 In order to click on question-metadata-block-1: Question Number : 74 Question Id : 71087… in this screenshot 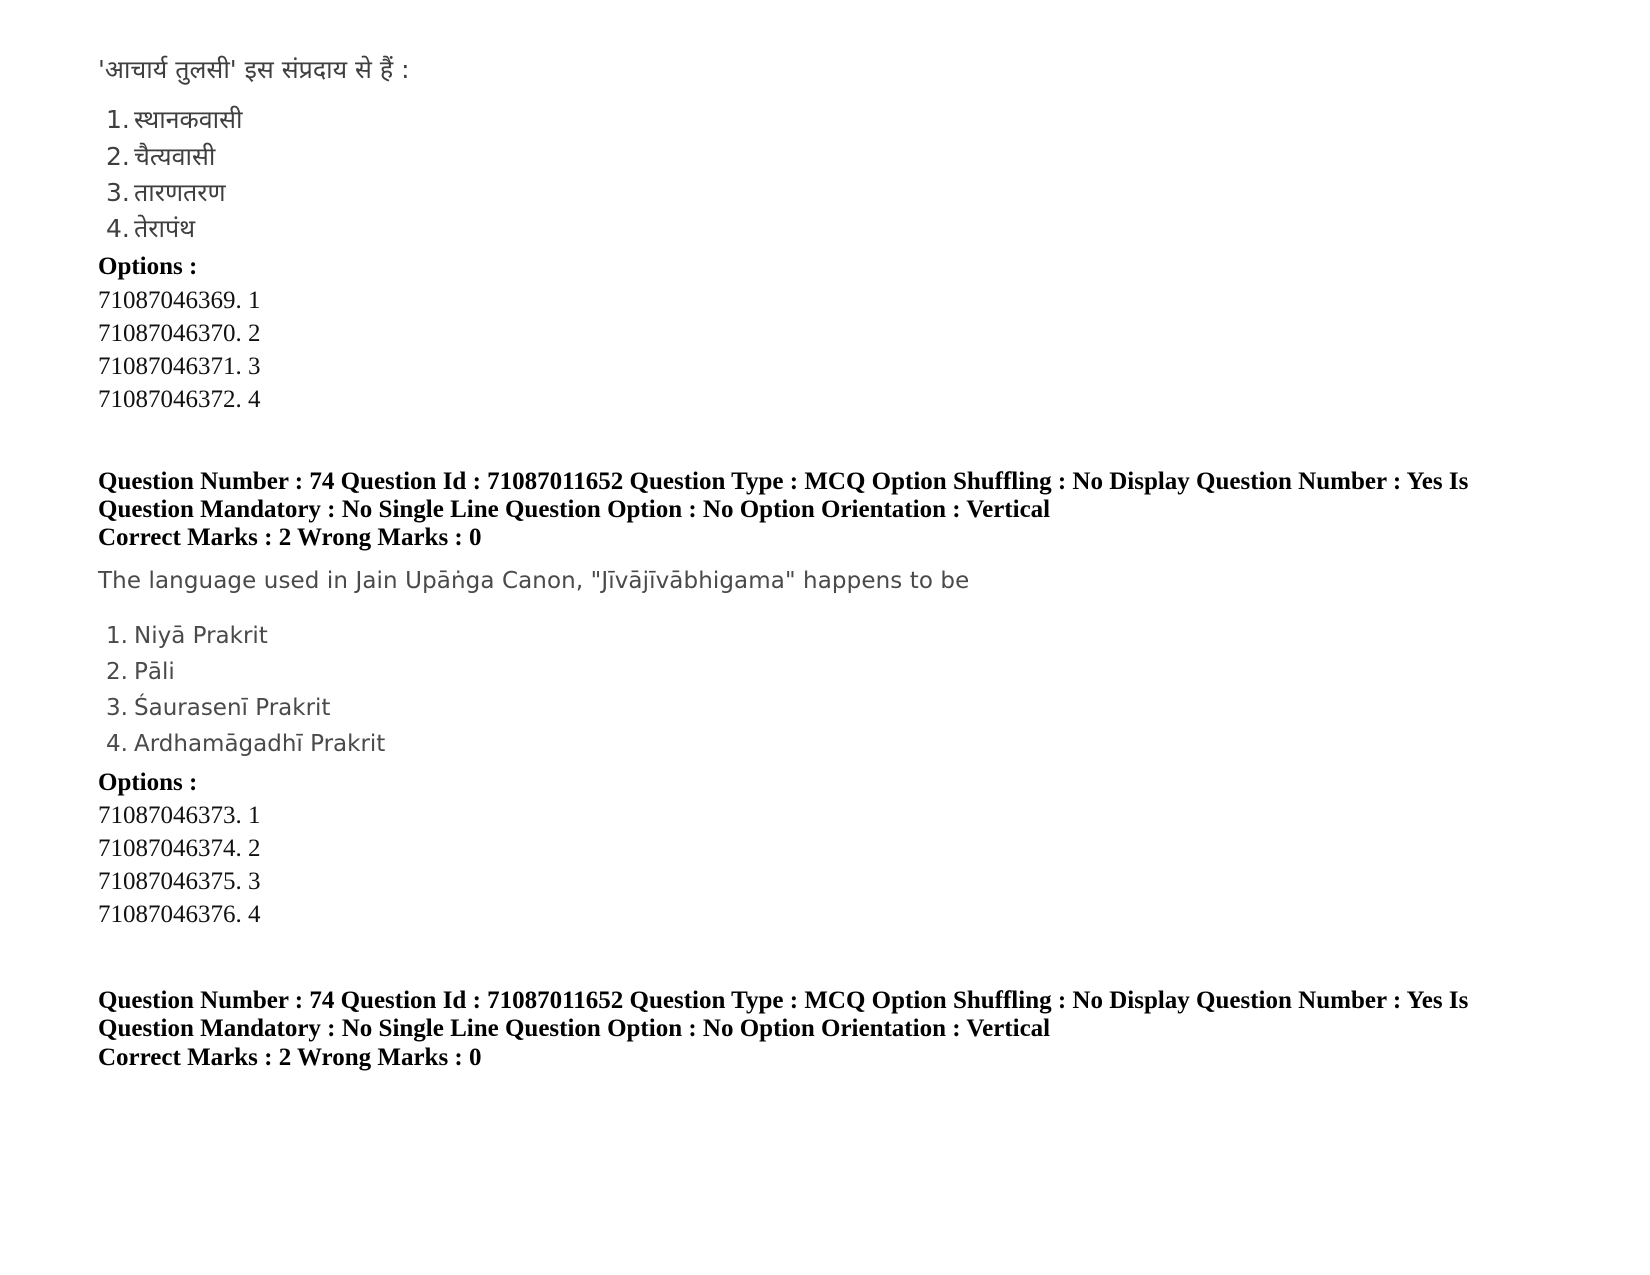, I will do `click(808, 510)`.